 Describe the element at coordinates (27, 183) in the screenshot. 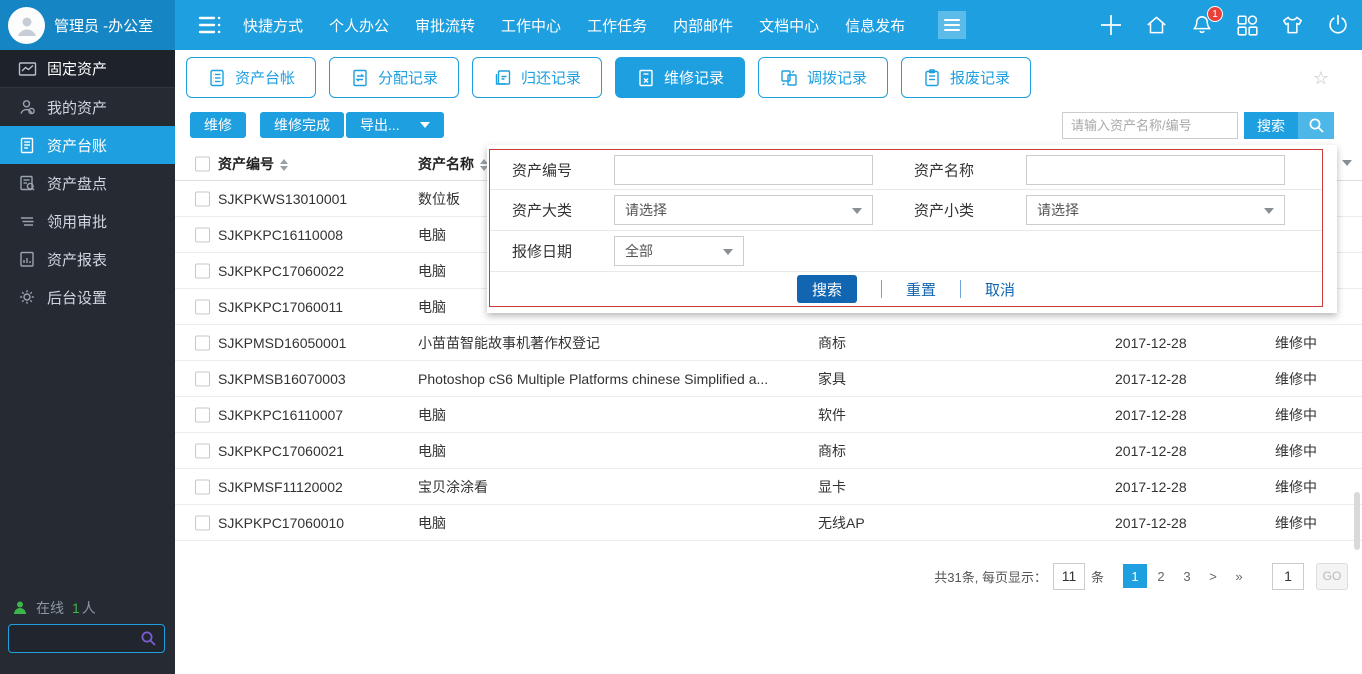

I see `doc-magnifier-icon` at that location.